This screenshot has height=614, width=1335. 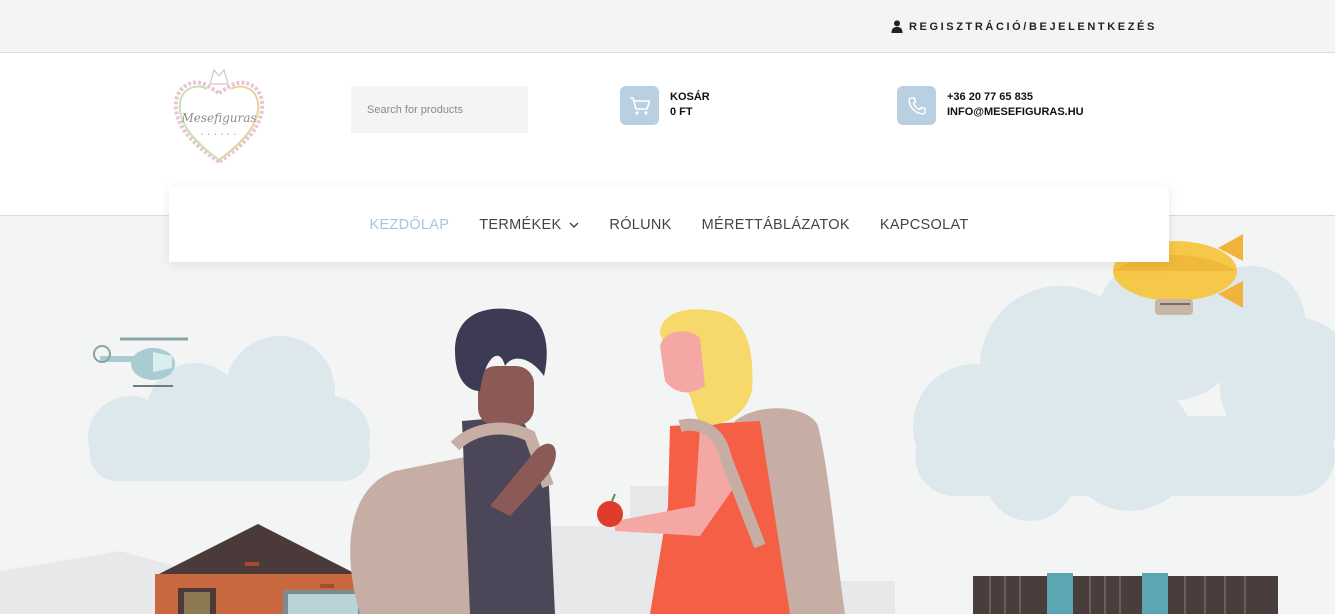 I want to click on chevron-down-icon, so click(x=574, y=225).